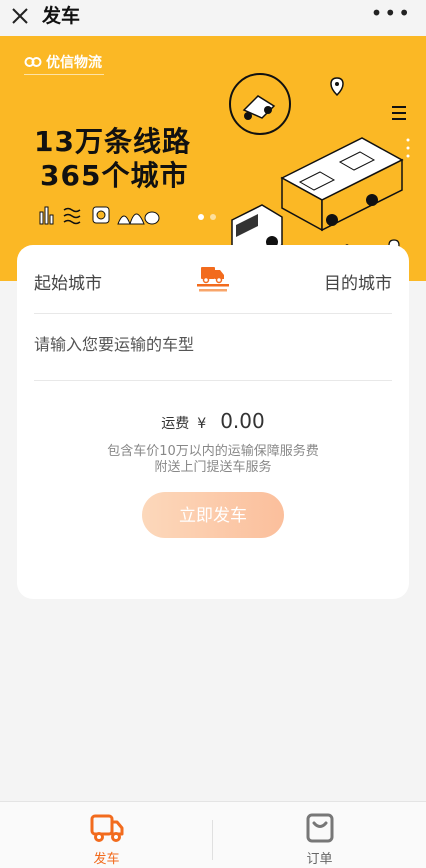 Image resolution: width=426 pixels, height=868 pixels. I want to click on shopping-bag-icon, so click(320, 828).